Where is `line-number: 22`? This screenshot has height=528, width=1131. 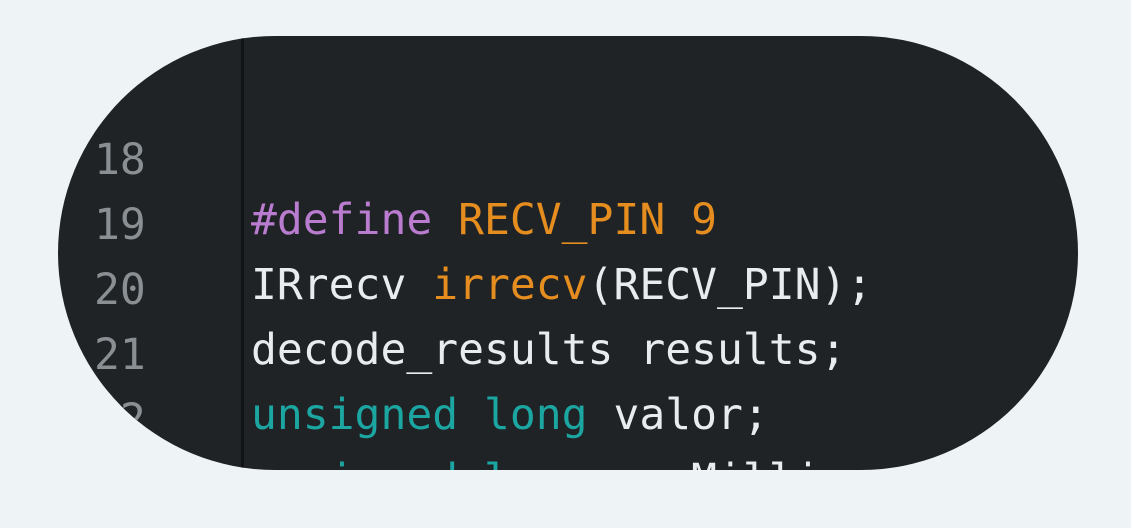
line-number: 22 is located at coordinates (120, 420).